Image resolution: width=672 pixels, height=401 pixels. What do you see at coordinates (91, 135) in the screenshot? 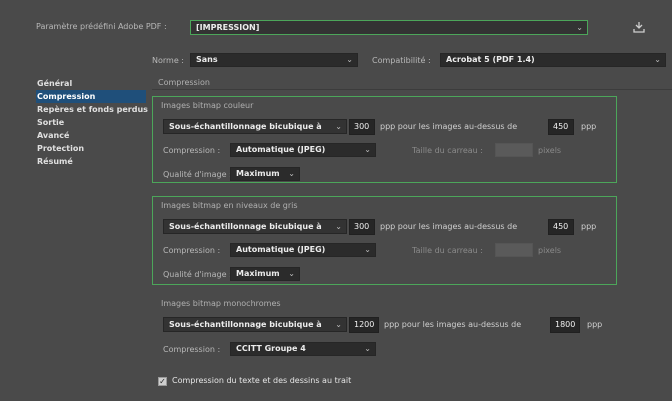
I see `sidebar-item-advanced: Avancé` at bounding box center [91, 135].